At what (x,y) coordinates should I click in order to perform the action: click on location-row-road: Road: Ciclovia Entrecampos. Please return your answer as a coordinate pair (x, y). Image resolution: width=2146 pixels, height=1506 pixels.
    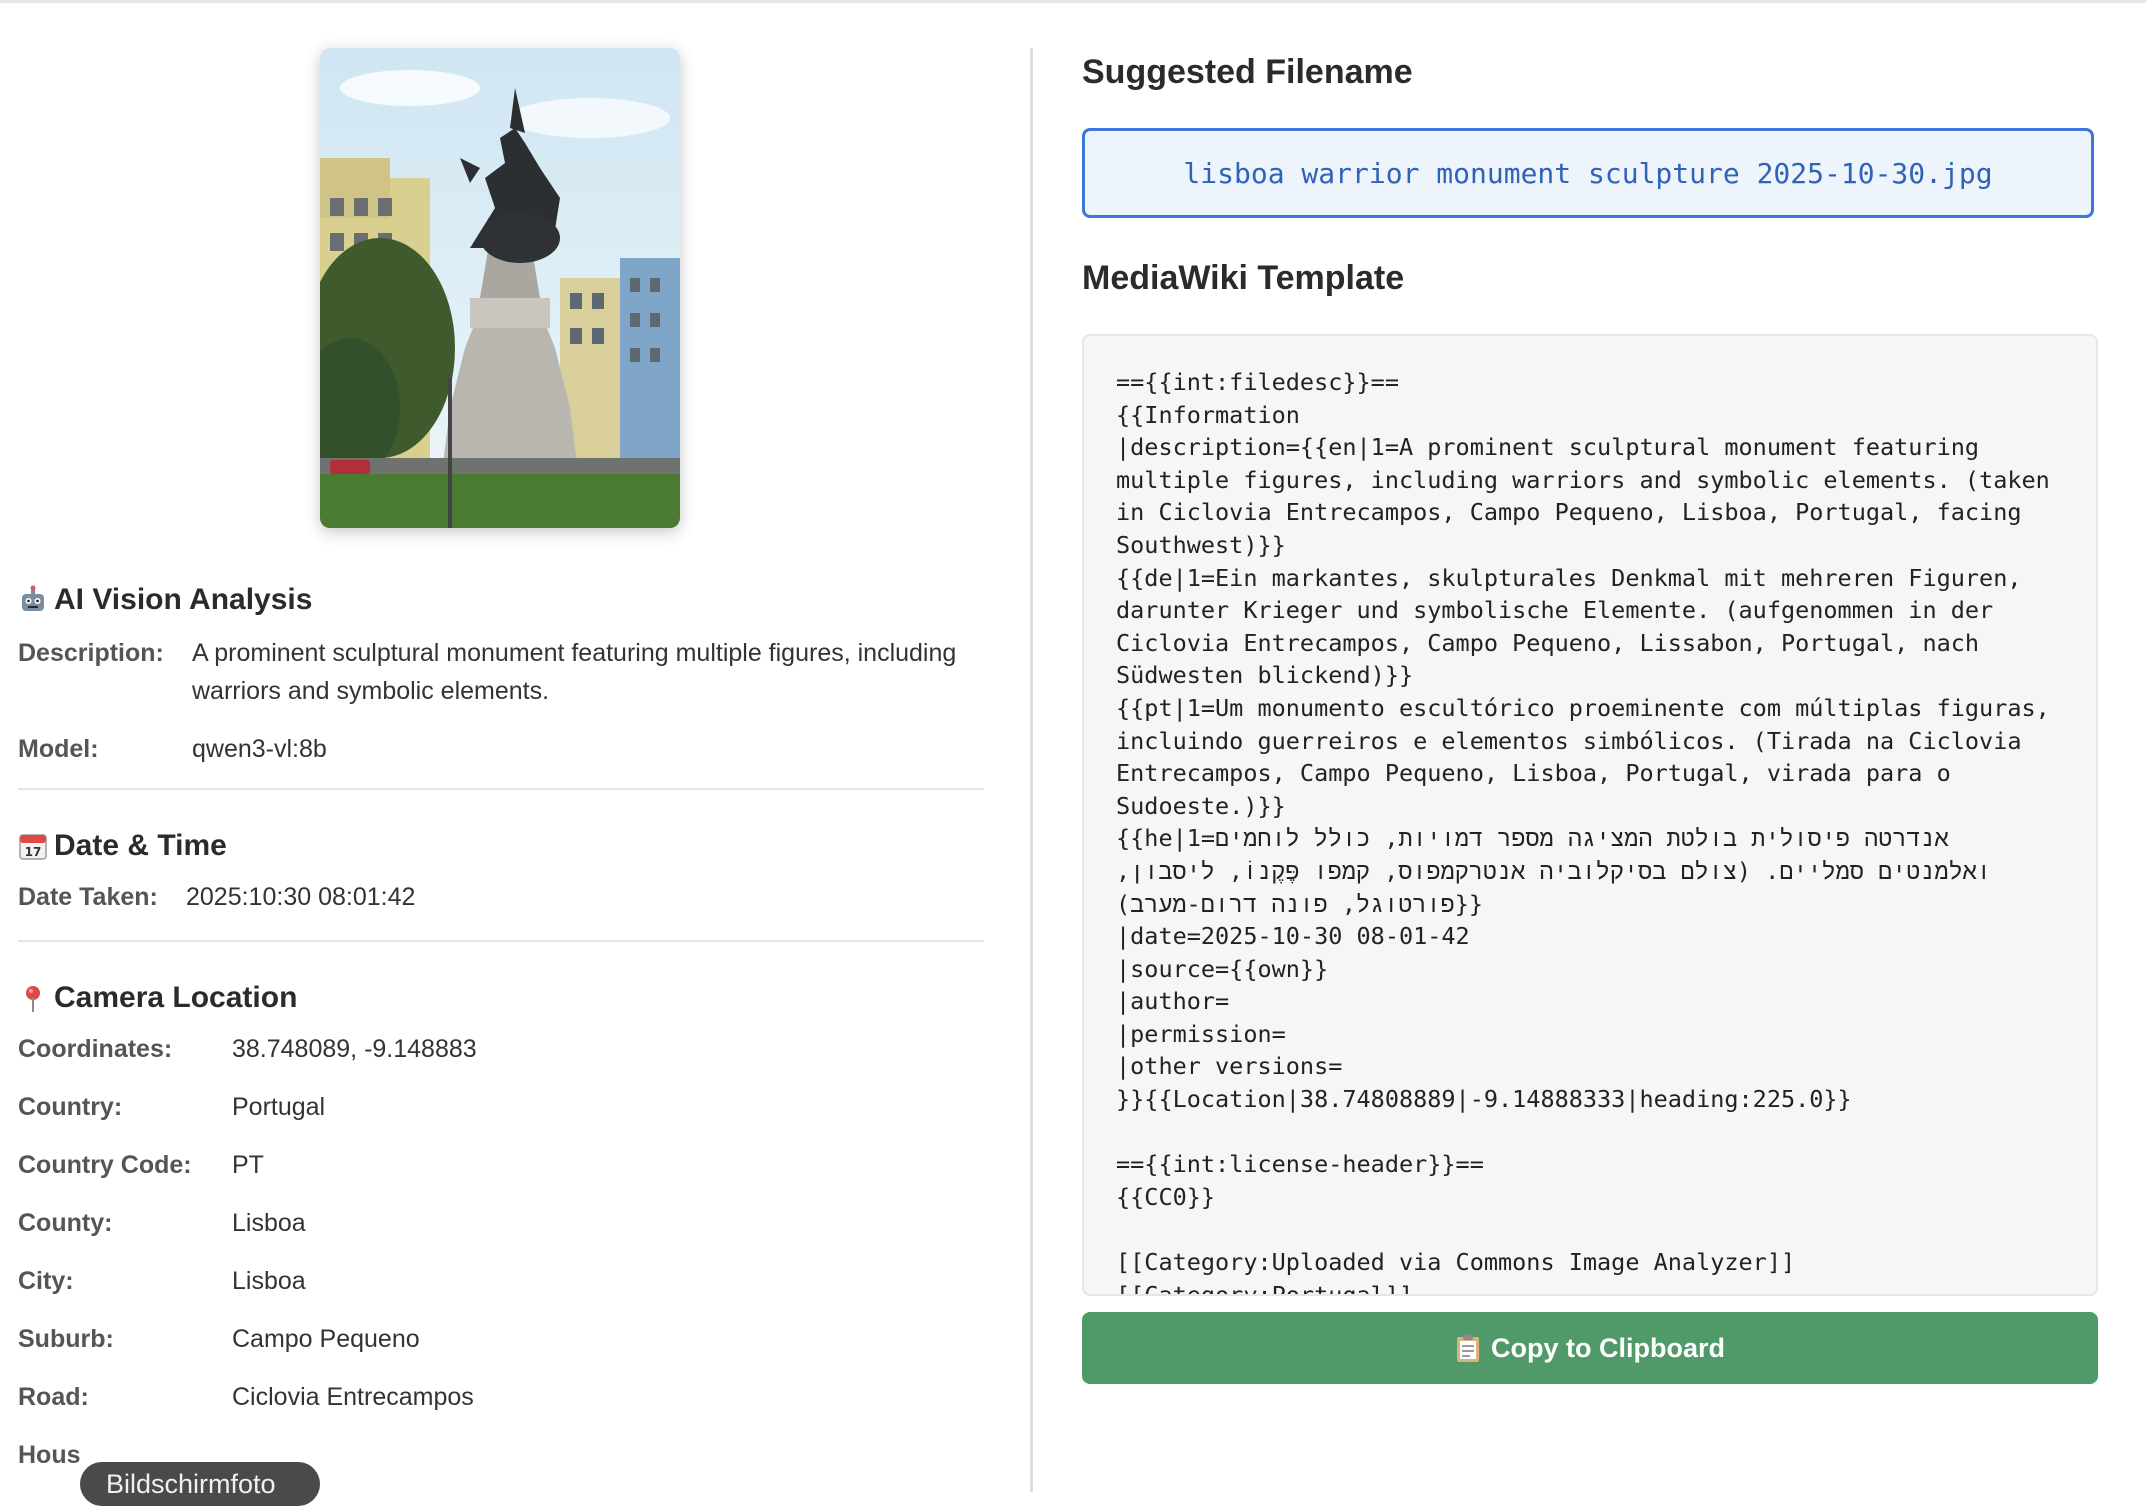
    Looking at the image, I should click on (246, 1397).